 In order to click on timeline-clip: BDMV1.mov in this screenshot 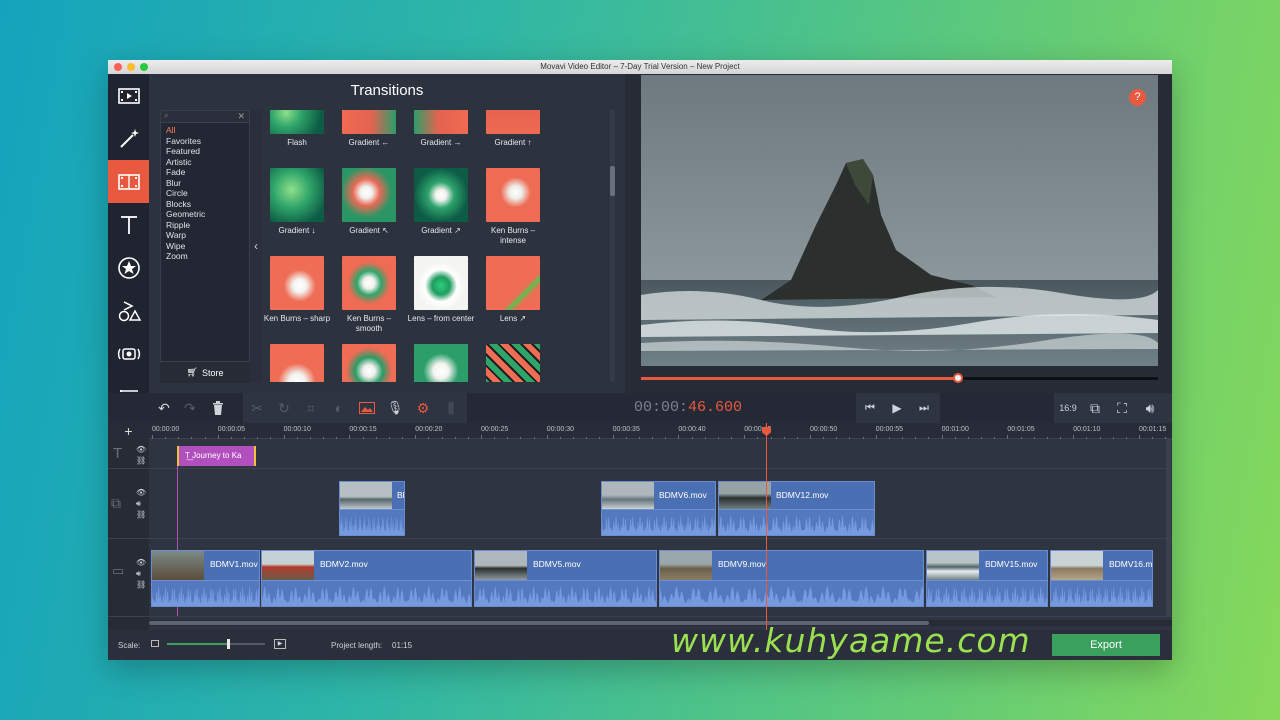, I will do `click(205, 578)`.